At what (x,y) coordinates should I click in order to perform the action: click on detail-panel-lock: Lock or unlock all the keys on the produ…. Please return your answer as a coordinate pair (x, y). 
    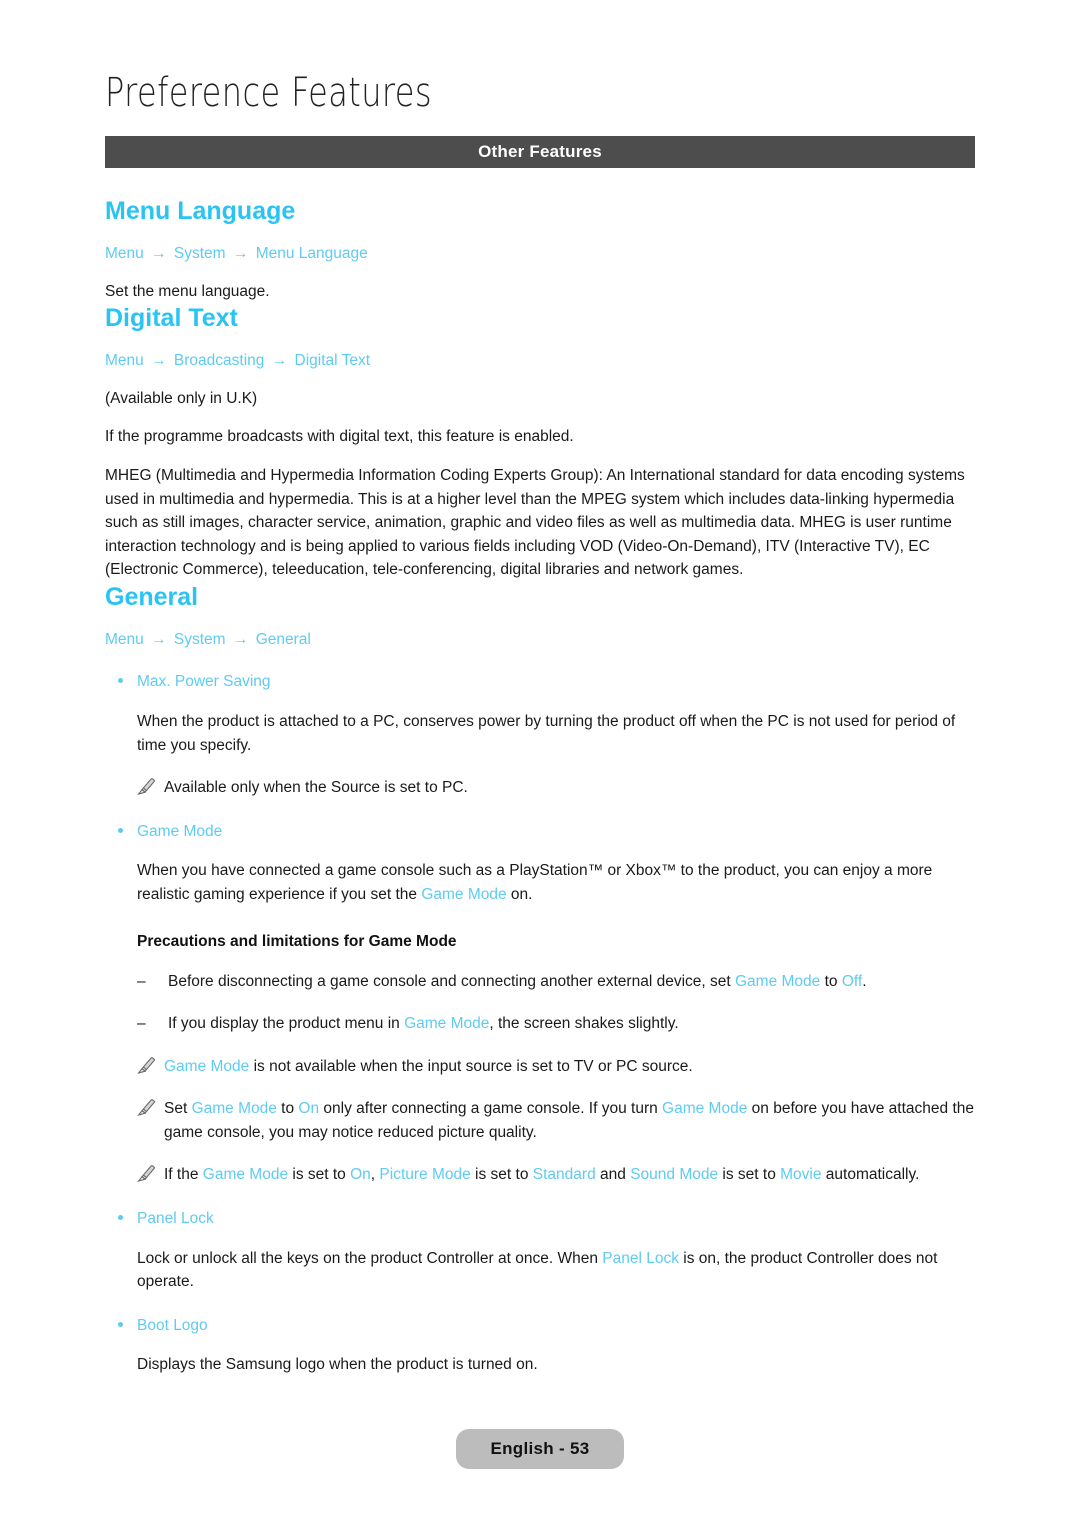
    Looking at the image, I should click on (561, 1270).